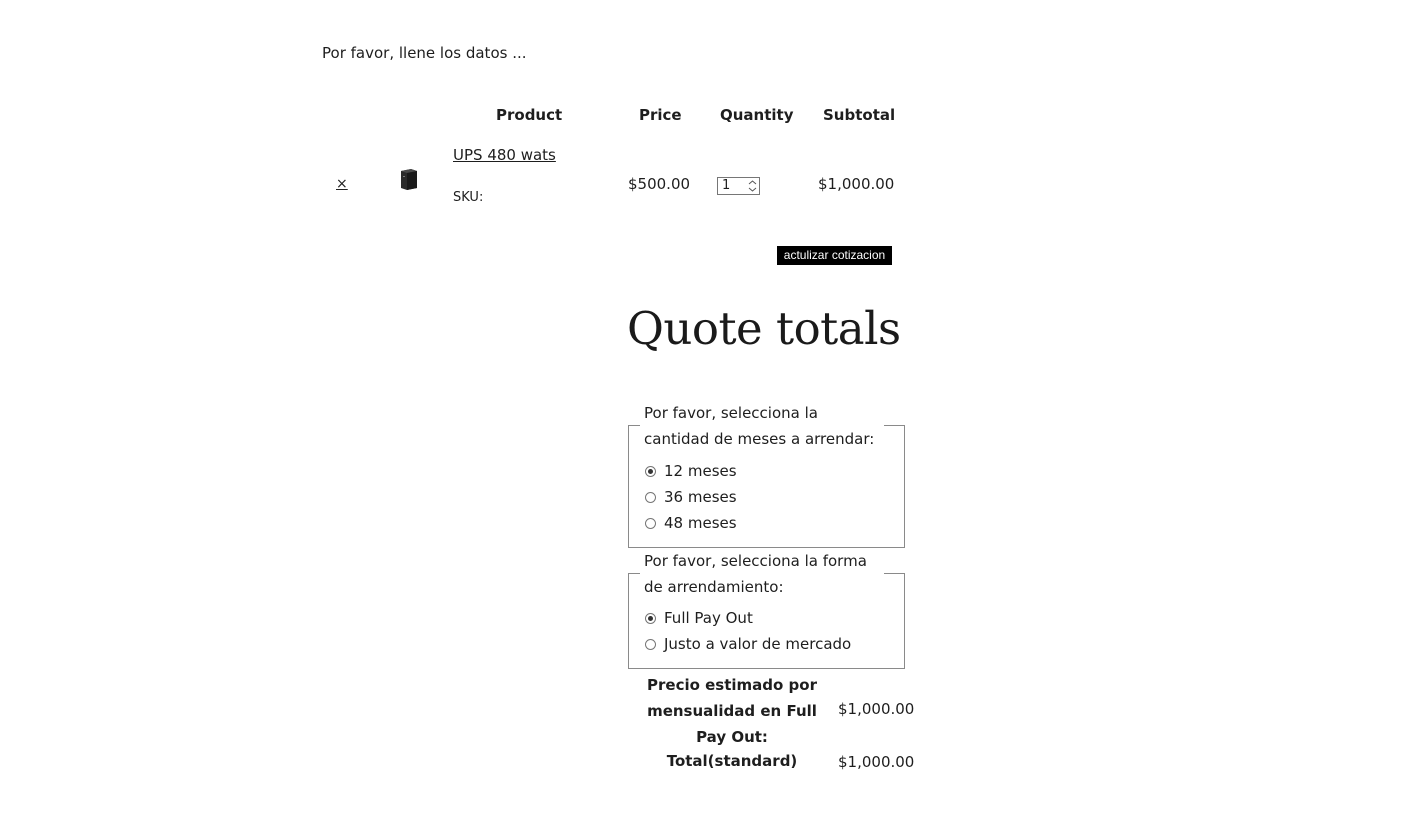 The width and height of the screenshot is (1412, 813). I want to click on radio-full-pay-out: Full Pay Out, so click(699, 618).